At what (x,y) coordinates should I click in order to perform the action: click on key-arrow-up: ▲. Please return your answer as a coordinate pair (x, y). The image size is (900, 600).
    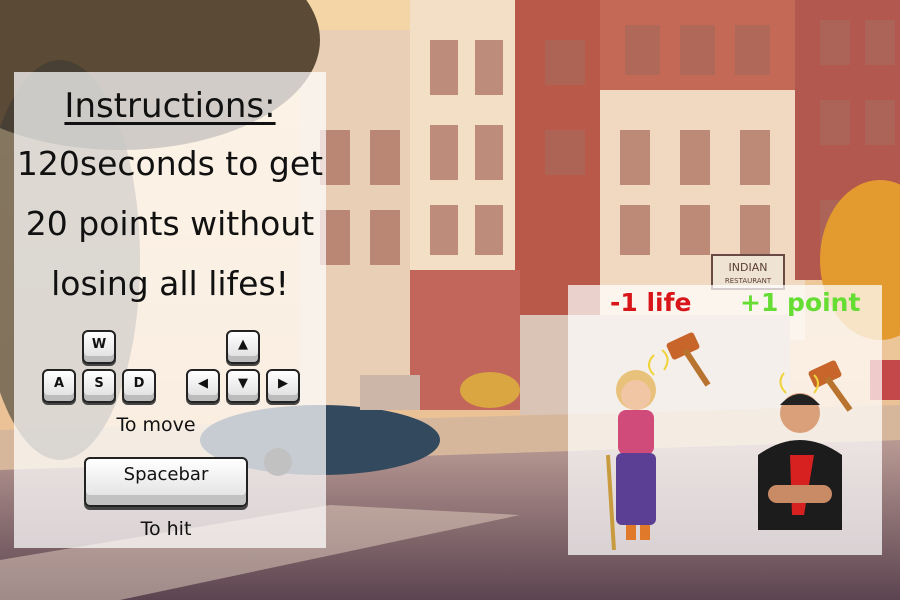
    Looking at the image, I should click on (243, 347).